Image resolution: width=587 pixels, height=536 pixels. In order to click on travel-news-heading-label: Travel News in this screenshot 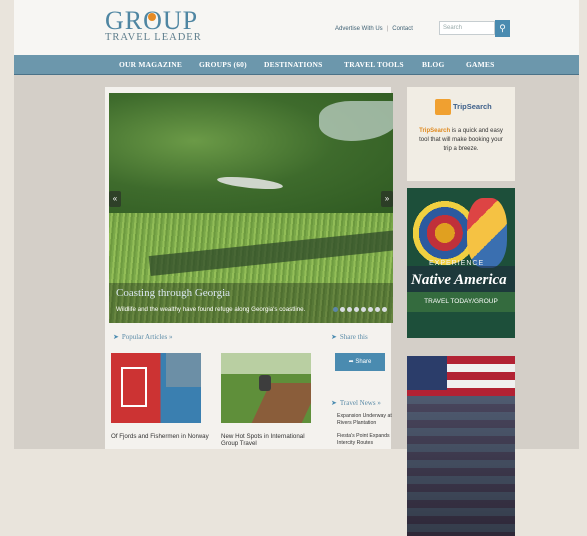, I will do `click(357, 403)`.